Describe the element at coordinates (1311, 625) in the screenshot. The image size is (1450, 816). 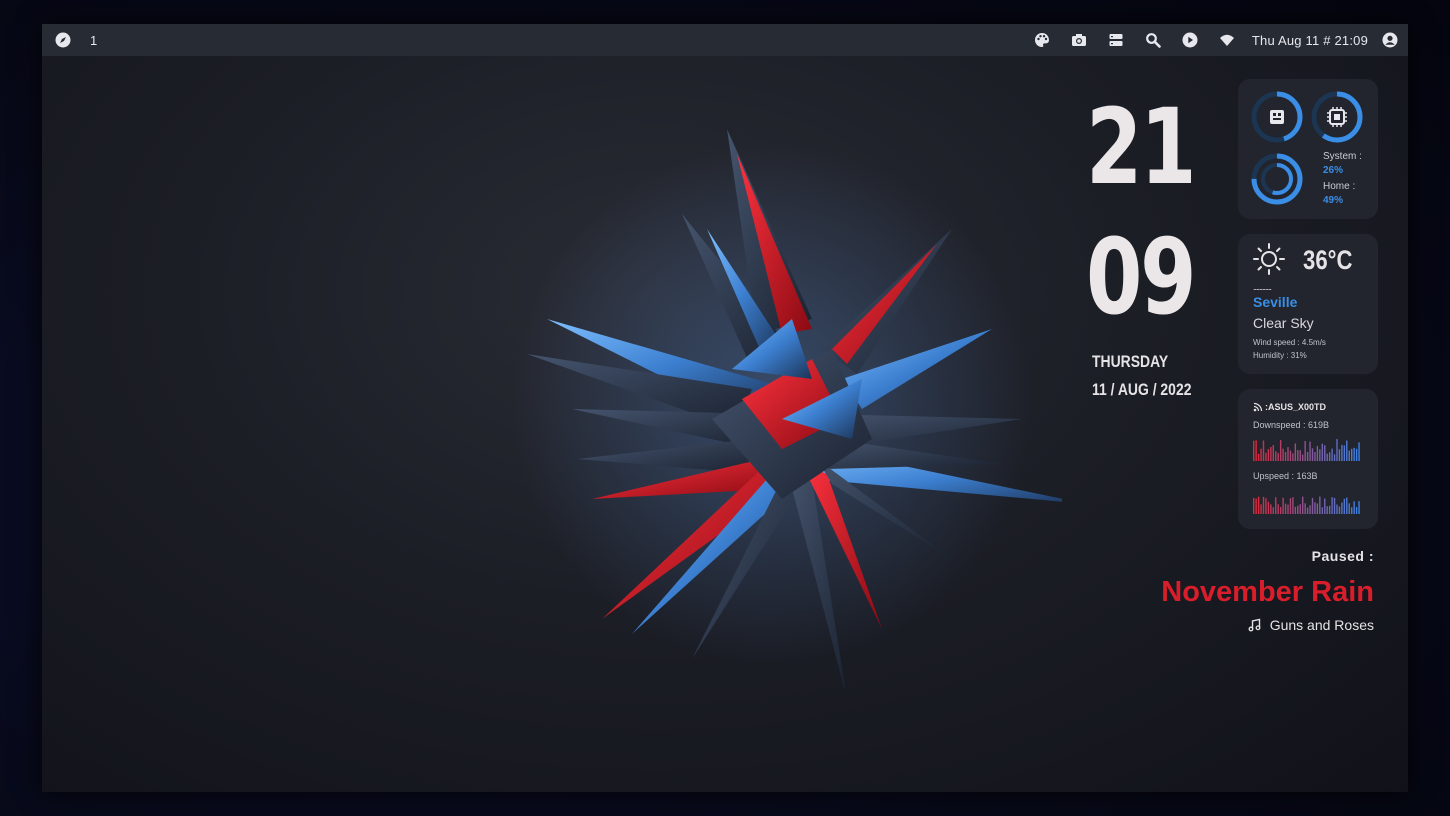
I see `music-artist-row: Guns and Roses` at that location.